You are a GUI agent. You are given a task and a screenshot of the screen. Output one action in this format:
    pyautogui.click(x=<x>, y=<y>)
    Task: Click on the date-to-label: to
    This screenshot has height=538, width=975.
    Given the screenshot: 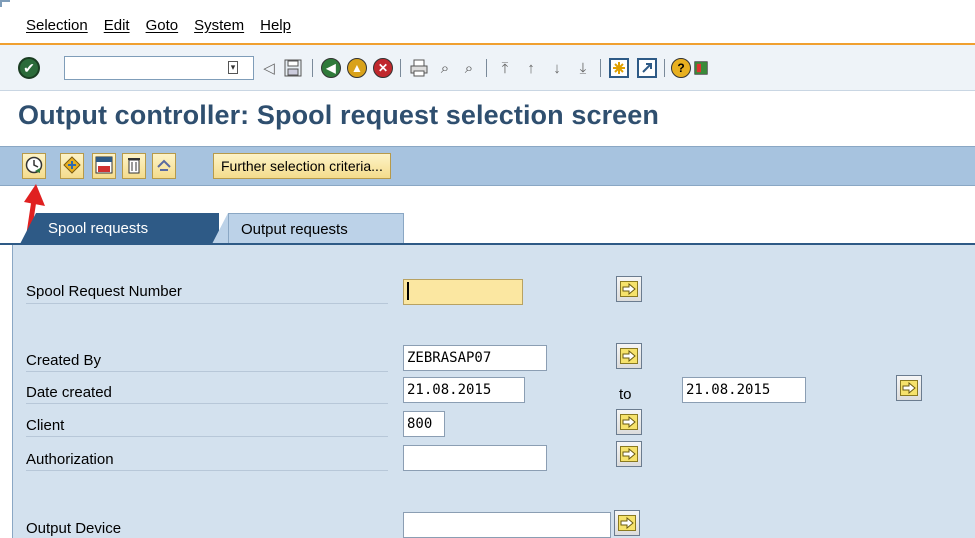 What is the action you would take?
    pyautogui.click(x=625, y=394)
    